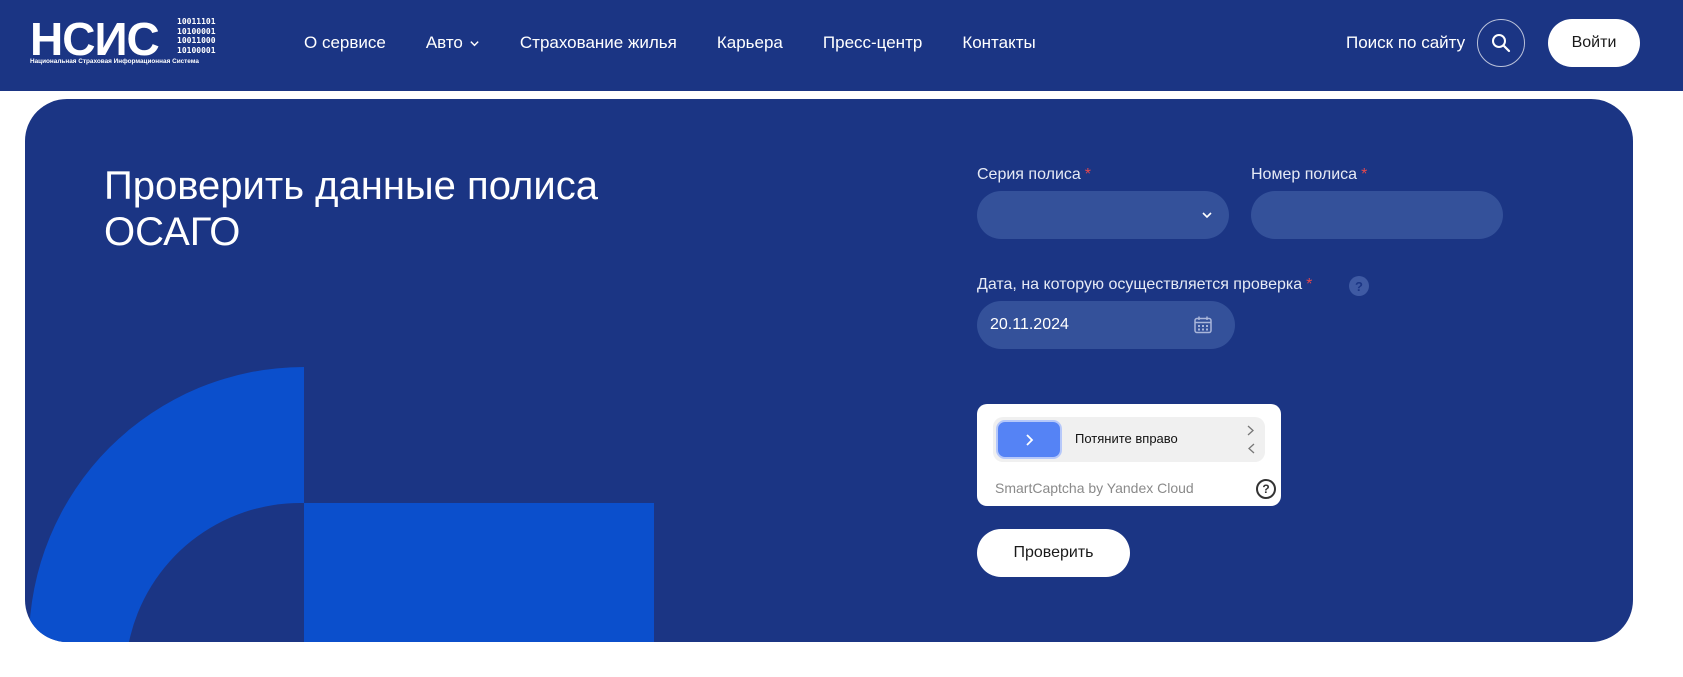 The width and height of the screenshot is (1683, 677). I want to click on nav-item-about: О сервисе, so click(345, 43).